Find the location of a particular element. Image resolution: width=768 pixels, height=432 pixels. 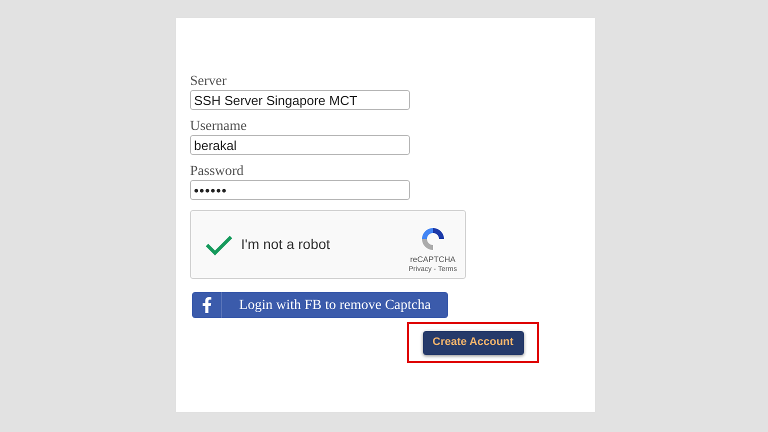

input-field: SSH Server Singapore MCT is located at coordinates (300, 100).